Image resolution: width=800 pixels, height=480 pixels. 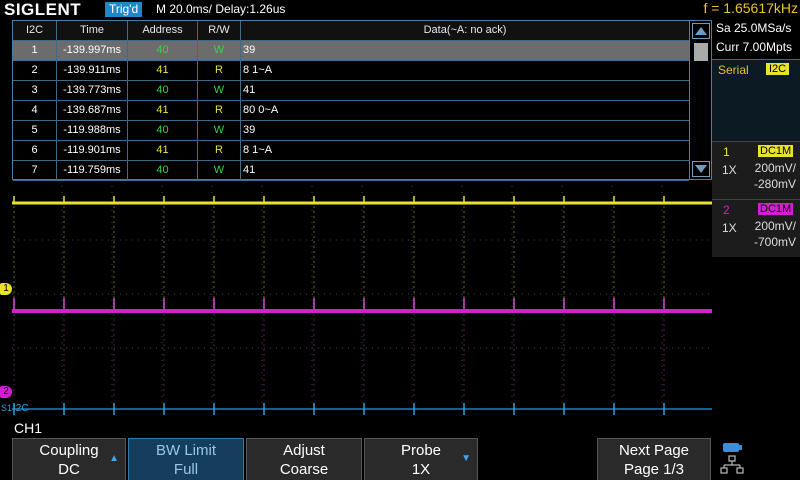 What do you see at coordinates (778, 69) in the screenshot?
I see `serial-protocol-badge: I2C` at bounding box center [778, 69].